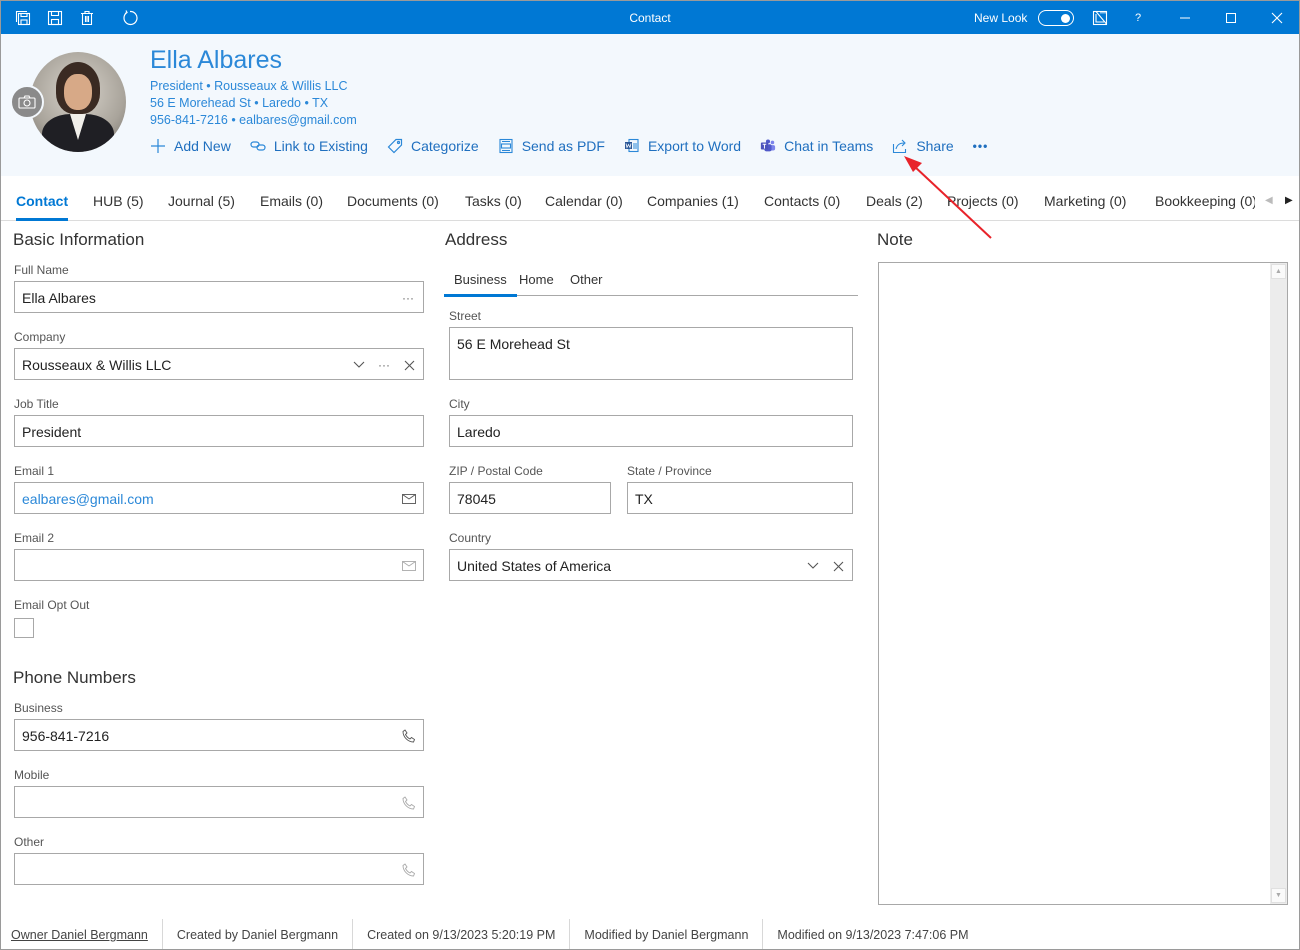  What do you see at coordinates (1205, 201) in the screenshot?
I see `tab-bookkeeping: Bookkeeping (0)` at bounding box center [1205, 201].